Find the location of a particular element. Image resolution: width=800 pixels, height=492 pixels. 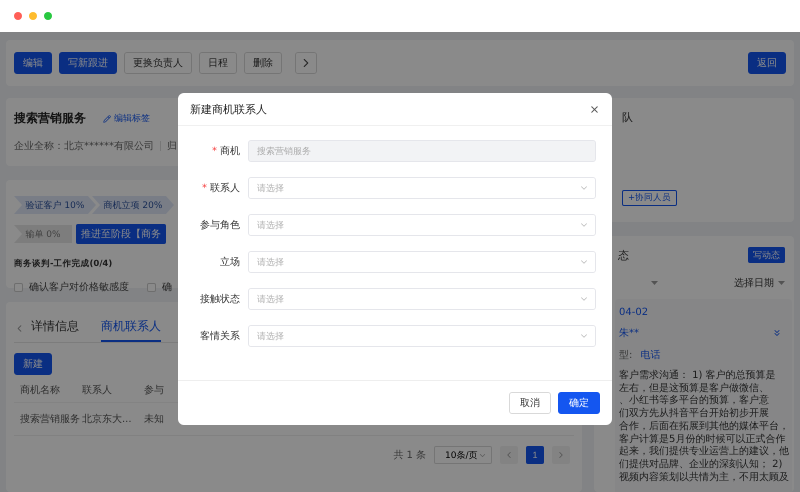

close-button is located at coordinates (594, 109).